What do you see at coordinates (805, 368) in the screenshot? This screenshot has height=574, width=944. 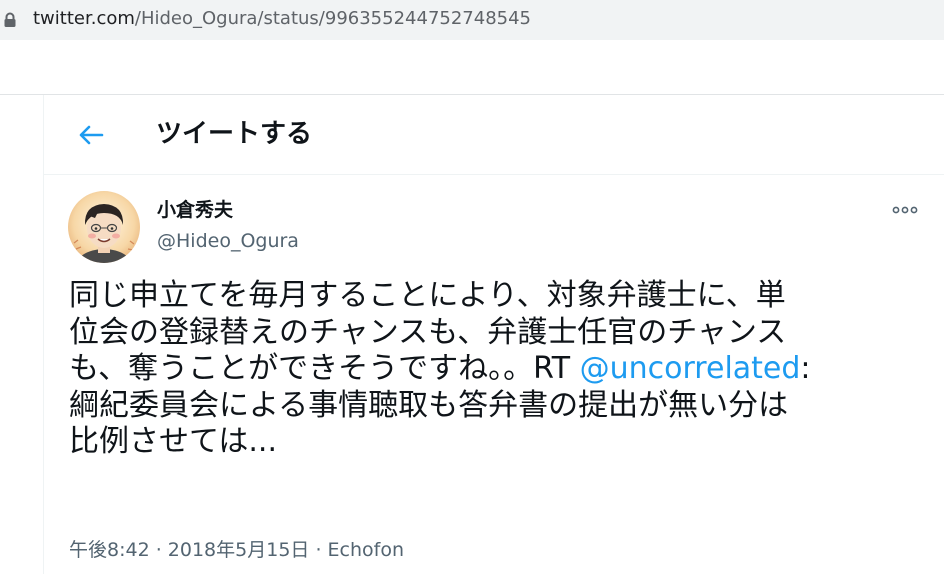 I see `mention-suffix: :` at bounding box center [805, 368].